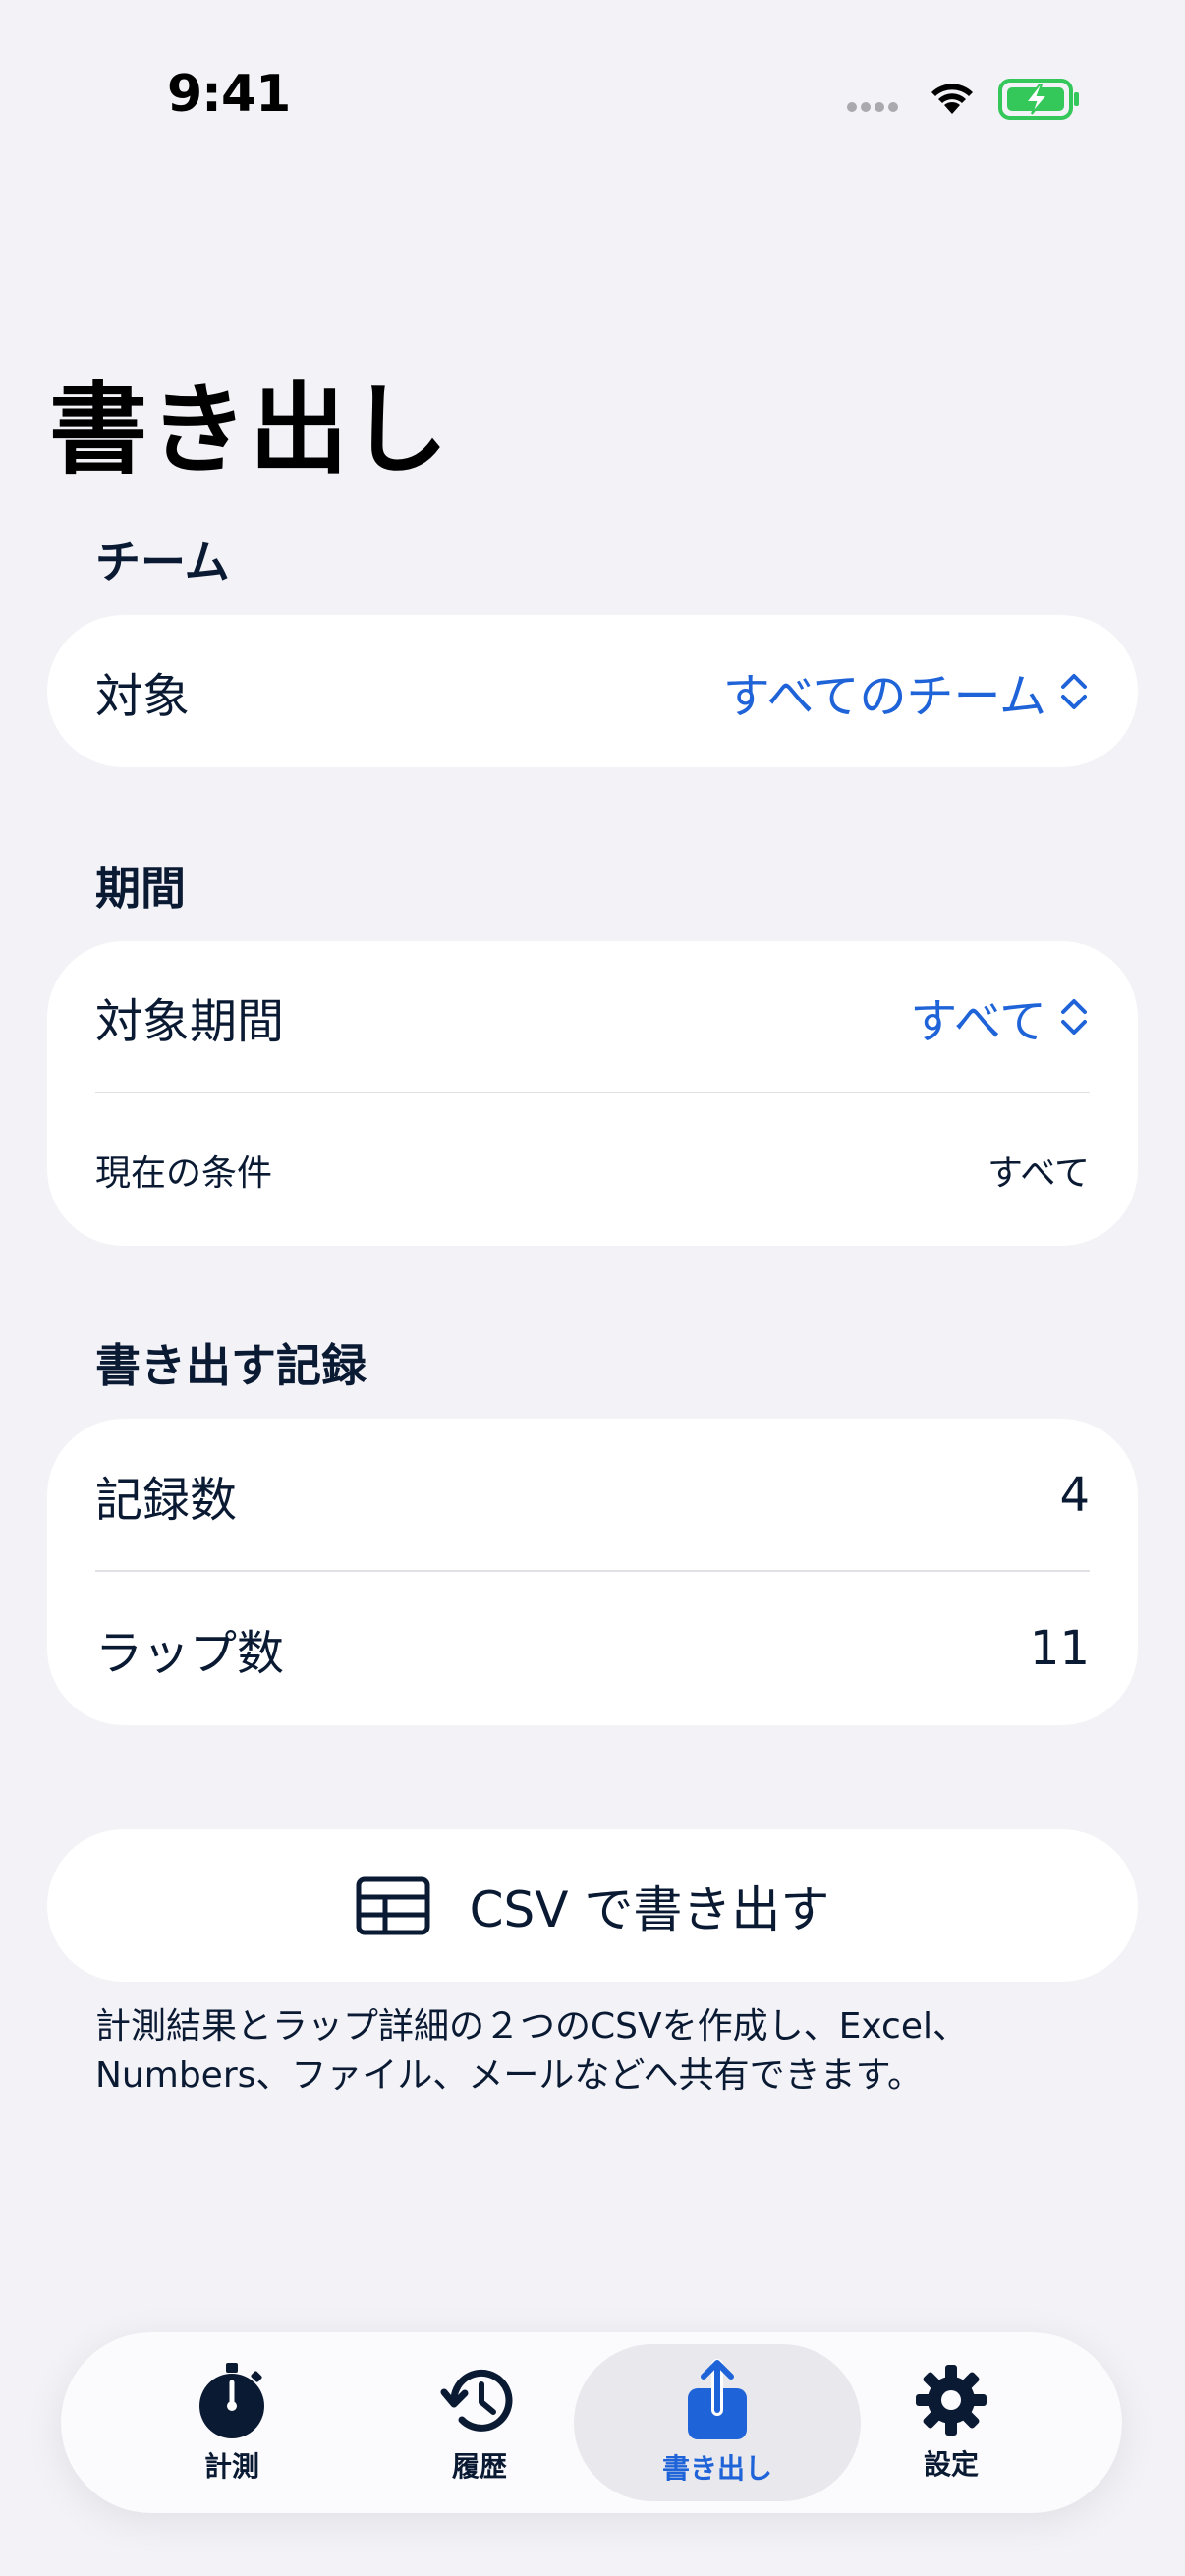 The height and width of the screenshot is (2576, 1185). What do you see at coordinates (231, 2466) in the screenshot?
I see `tab-measure-label: 計測` at bounding box center [231, 2466].